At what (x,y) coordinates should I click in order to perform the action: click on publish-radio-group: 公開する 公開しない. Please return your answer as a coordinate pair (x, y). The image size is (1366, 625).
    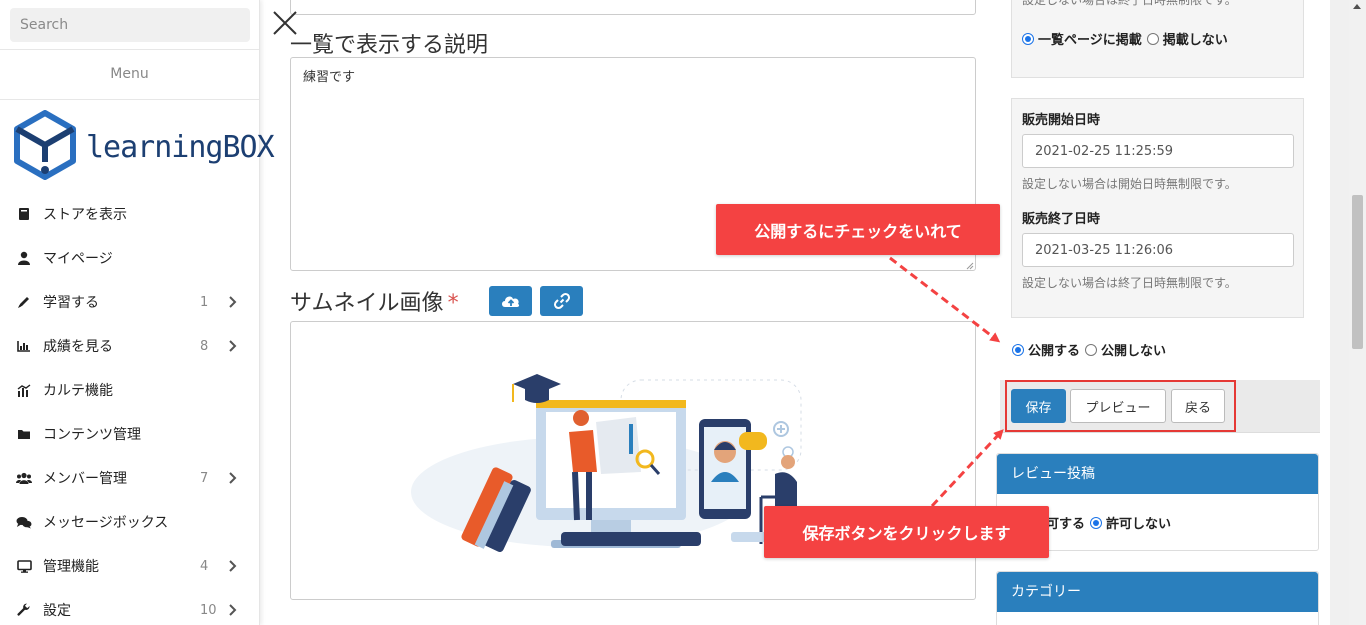
    Looking at the image, I should click on (1089, 349).